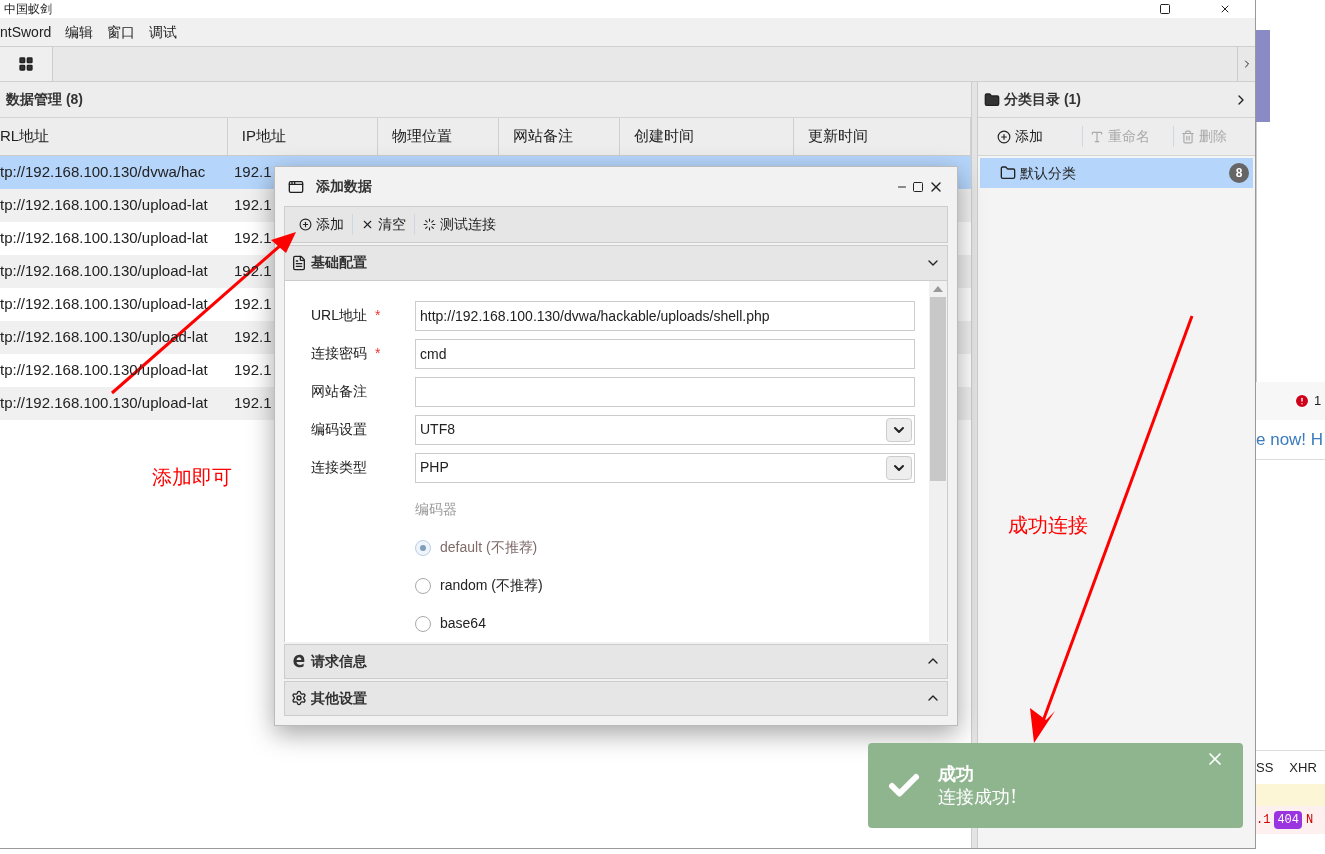 This screenshot has height=854, width=1325. Describe the element at coordinates (463, 623) in the screenshot. I see `radio-label: base64` at that location.